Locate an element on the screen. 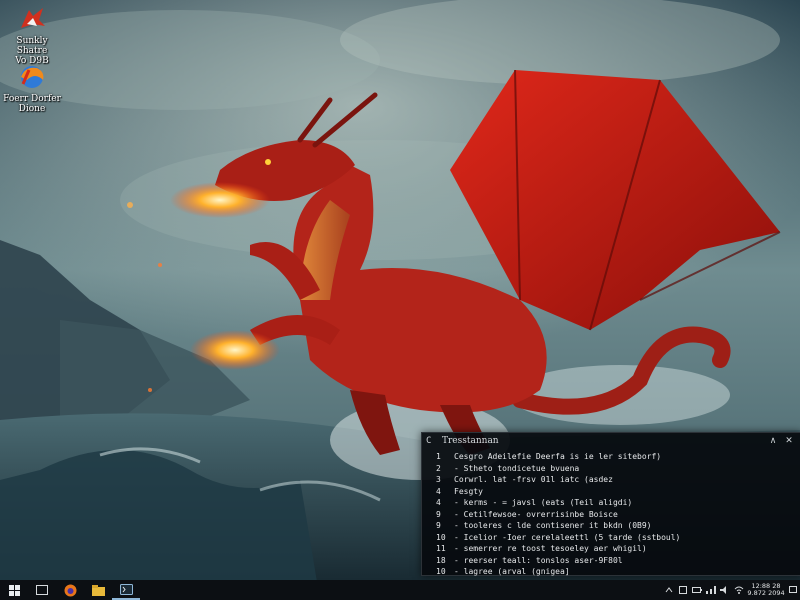 The width and height of the screenshot is (800, 600). battery-icon is located at coordinates (697, 590).